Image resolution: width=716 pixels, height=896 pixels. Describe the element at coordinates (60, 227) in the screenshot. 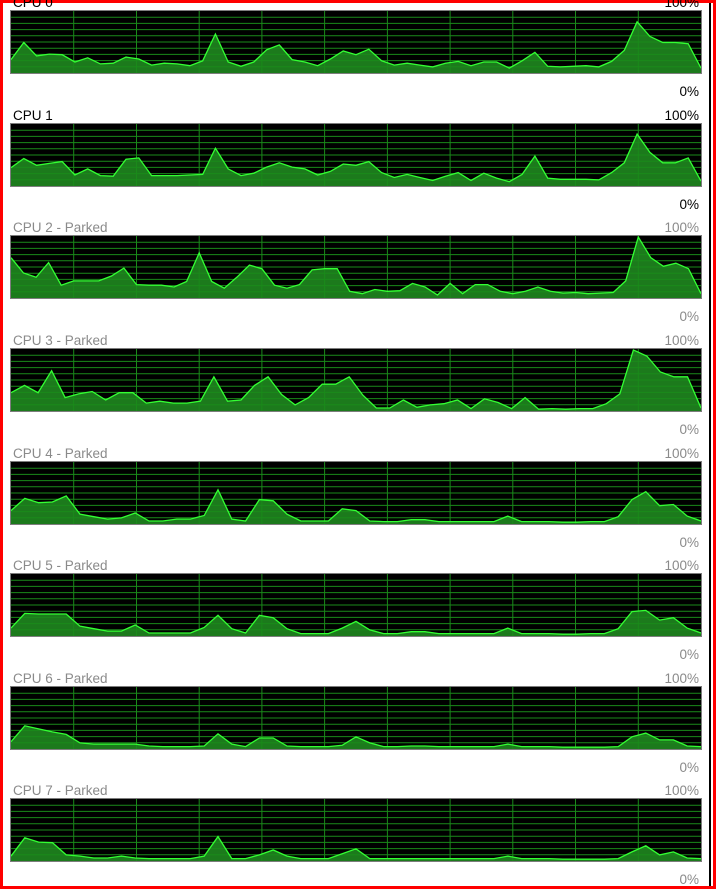

I see `cpu-label: CPU 2 - Parked` at that location.